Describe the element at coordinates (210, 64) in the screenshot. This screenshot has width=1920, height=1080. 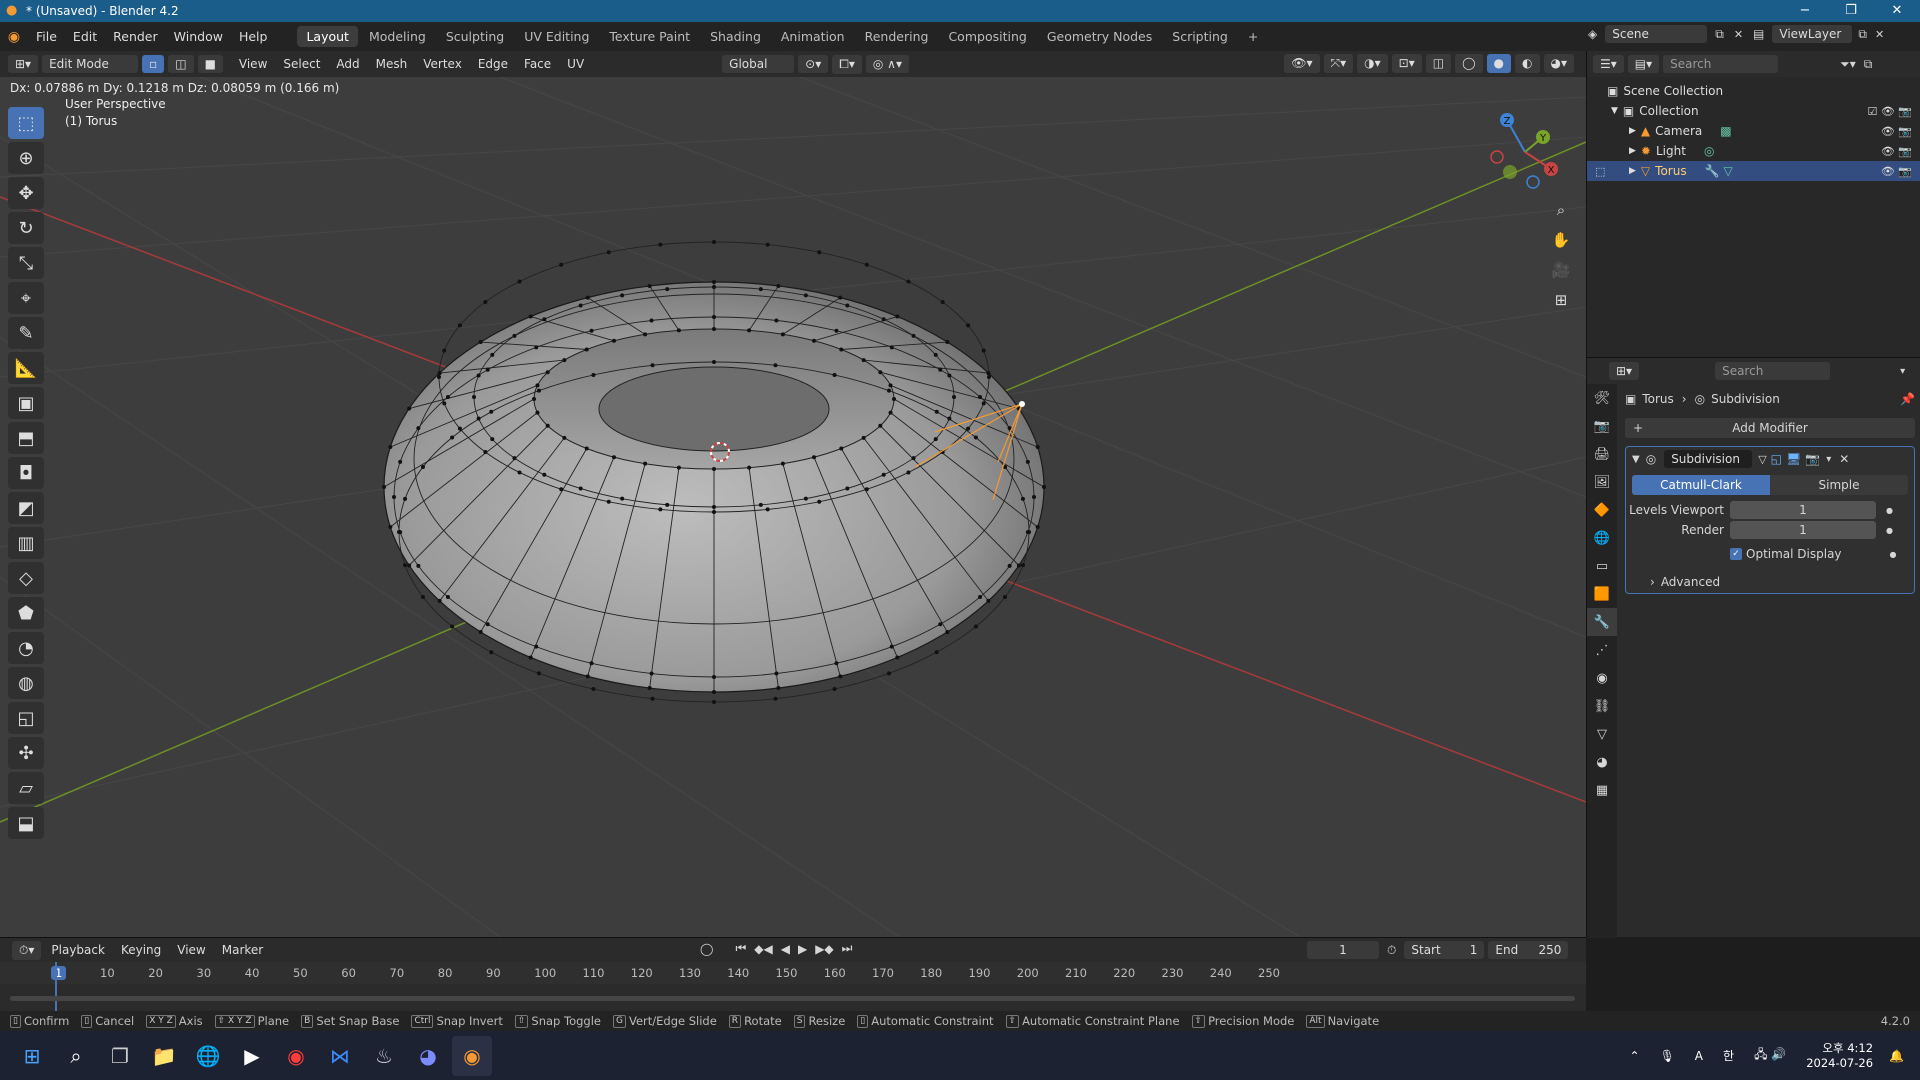
I see `face-select-icon: ■` at that location.